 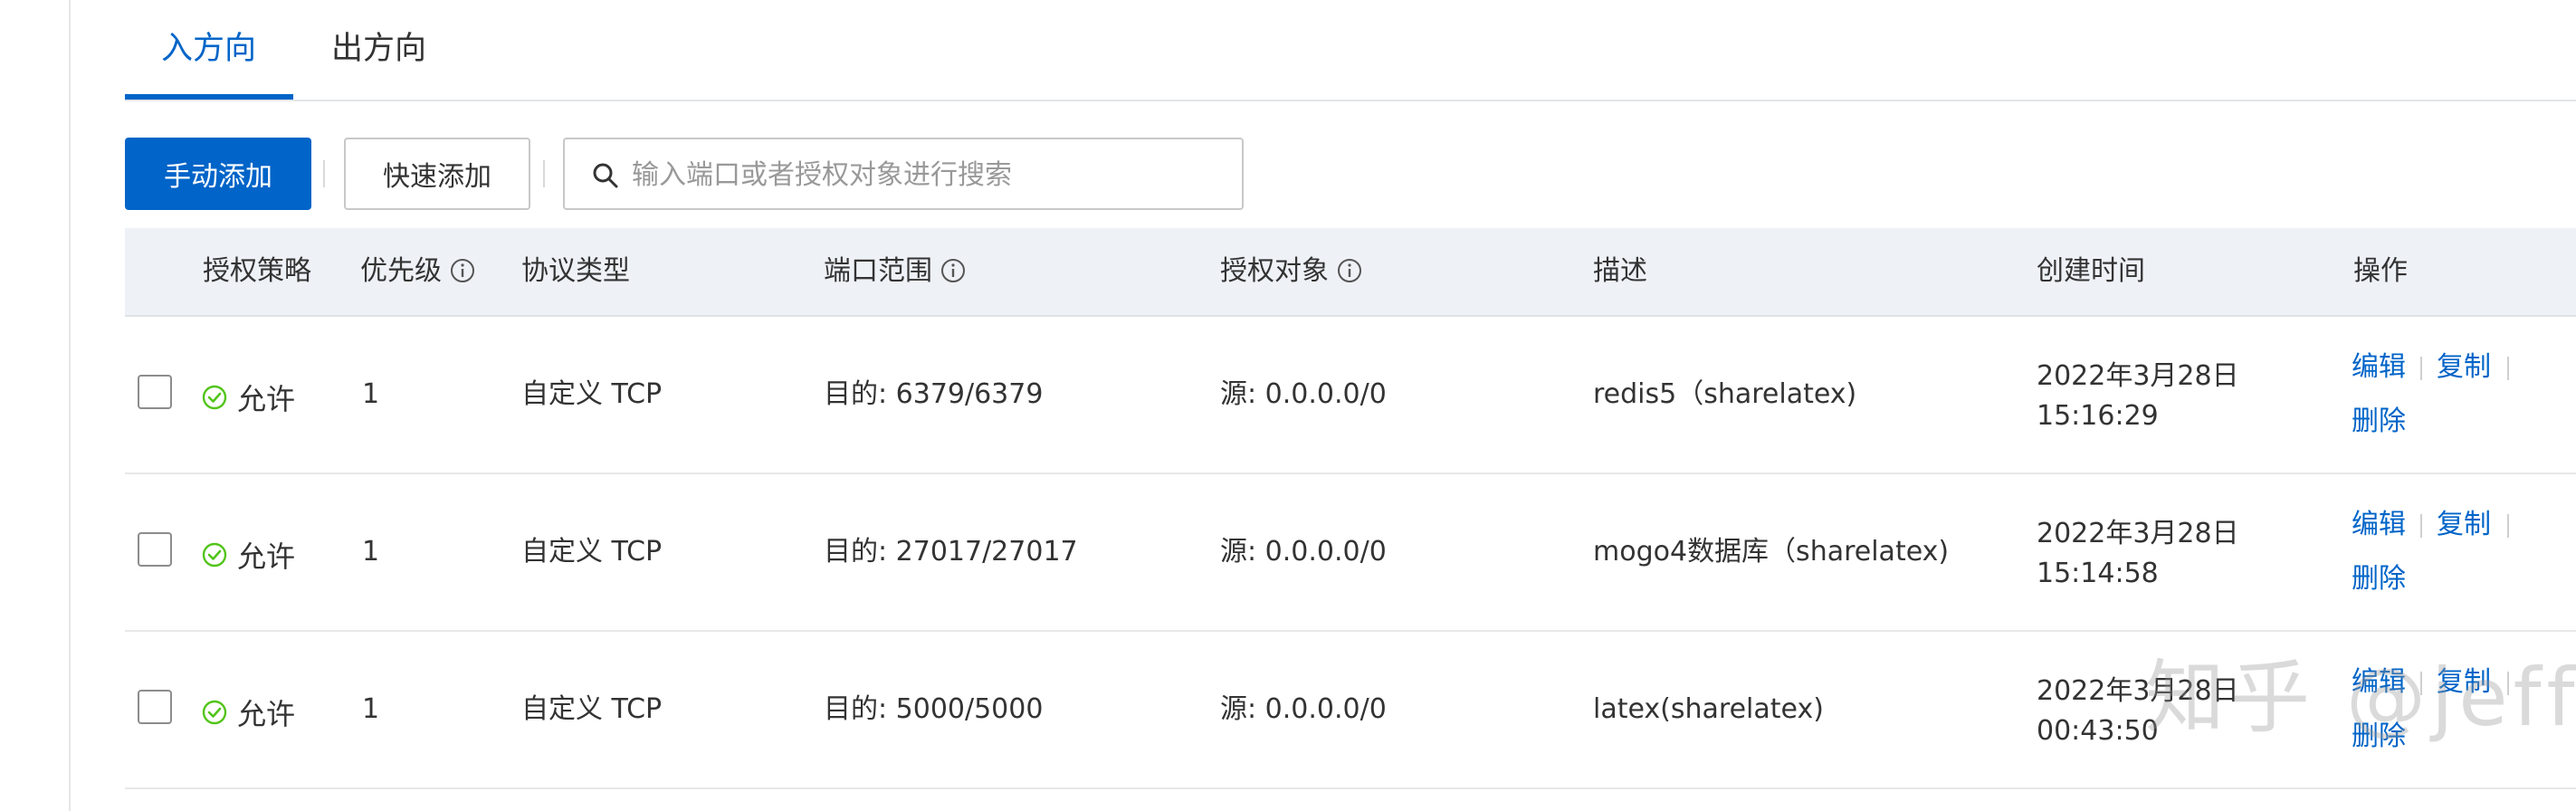 What do you see at coordinates (2098, 573) in the screenshot?
I see `created-clock: 15:14:58` at bounding box center [2098, 573].